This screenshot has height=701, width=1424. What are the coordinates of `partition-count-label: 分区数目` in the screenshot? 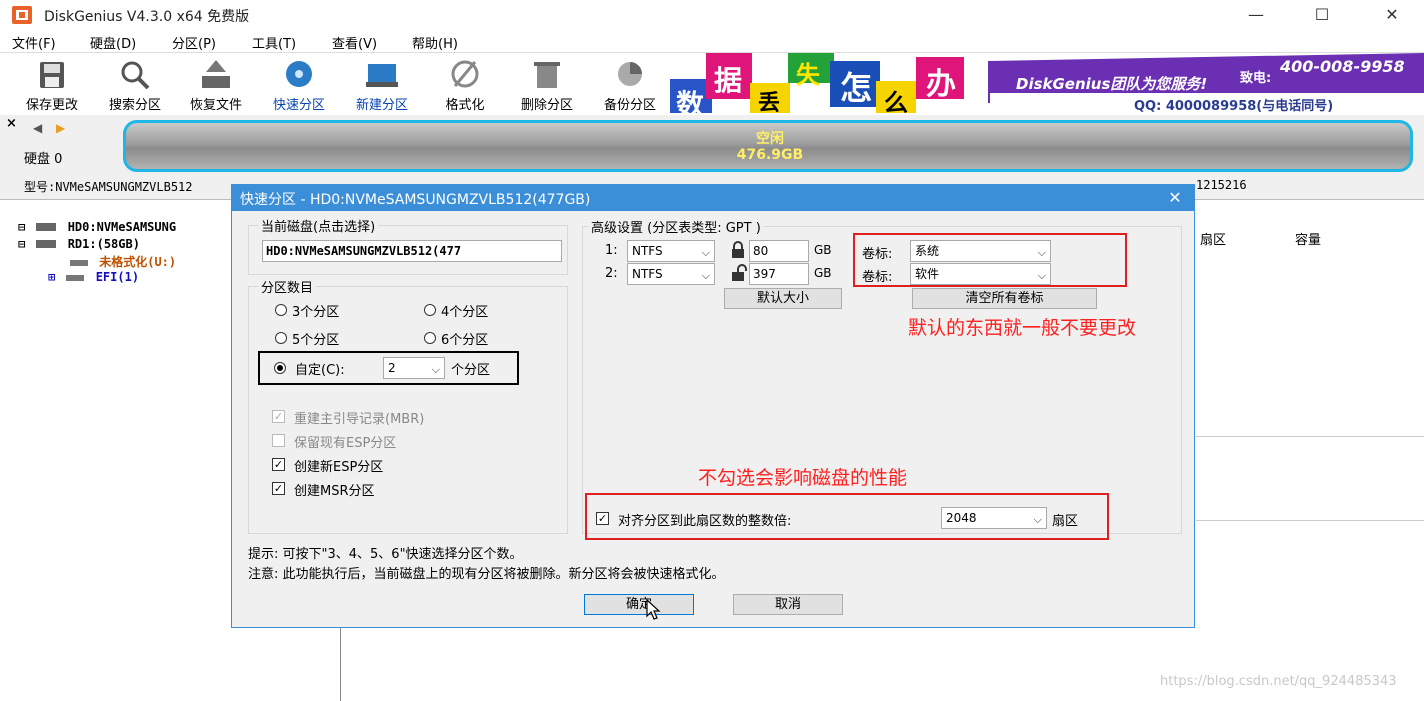 It's located at (287, 286).